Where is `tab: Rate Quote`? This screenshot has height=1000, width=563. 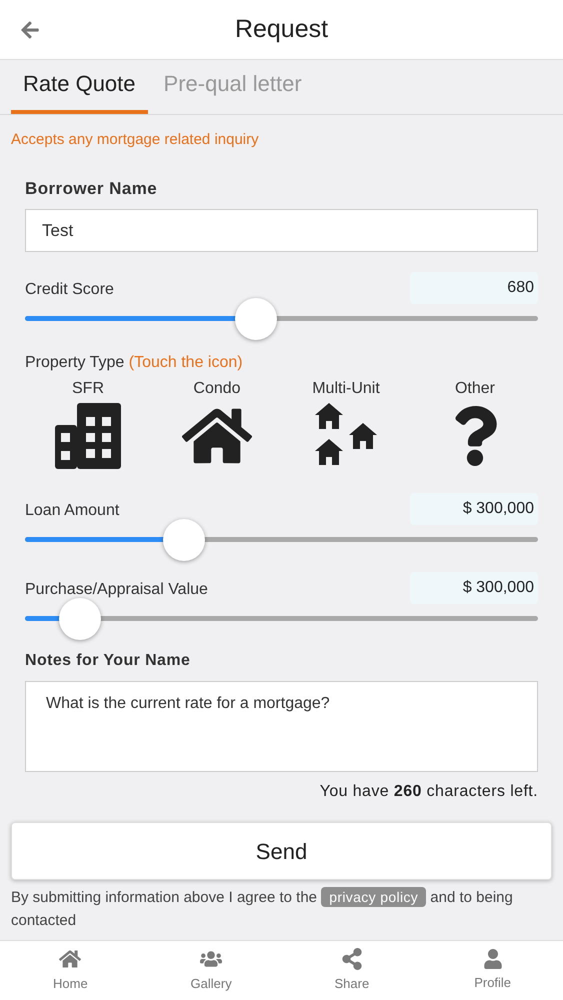 tab: Rate Quote is located at coordinates (79, 90).